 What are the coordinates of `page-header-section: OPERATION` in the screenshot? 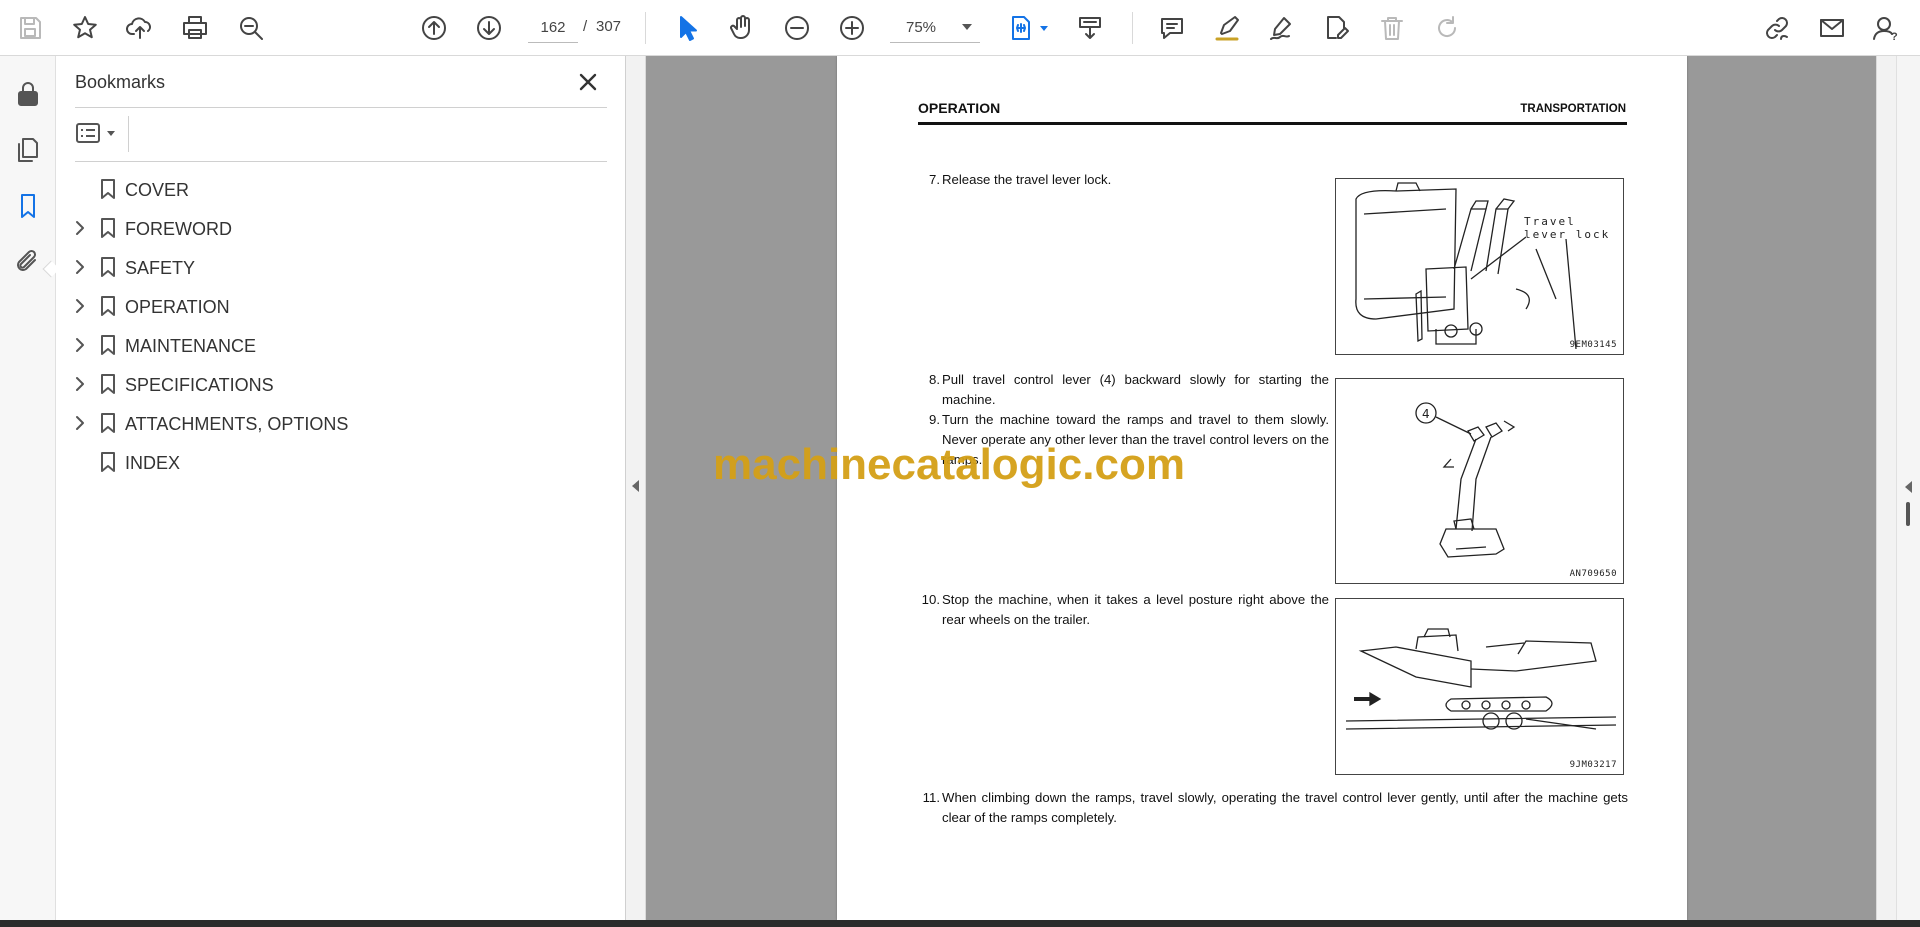 It's located at (959, 108).